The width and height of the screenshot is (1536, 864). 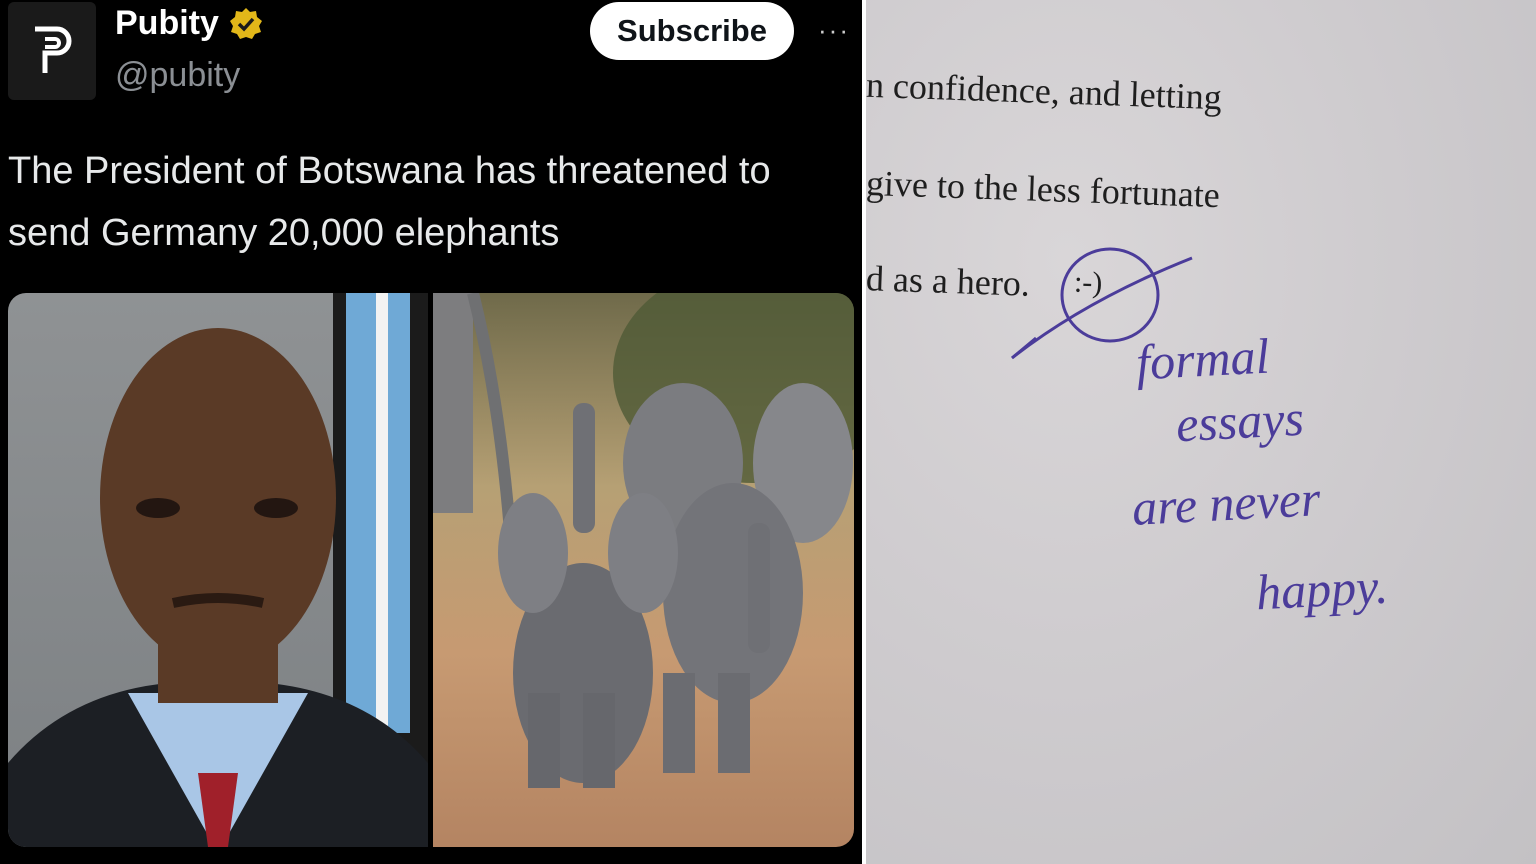 I want to click on handwritten-note-line-1: formal, so click(x=1202, y=359).